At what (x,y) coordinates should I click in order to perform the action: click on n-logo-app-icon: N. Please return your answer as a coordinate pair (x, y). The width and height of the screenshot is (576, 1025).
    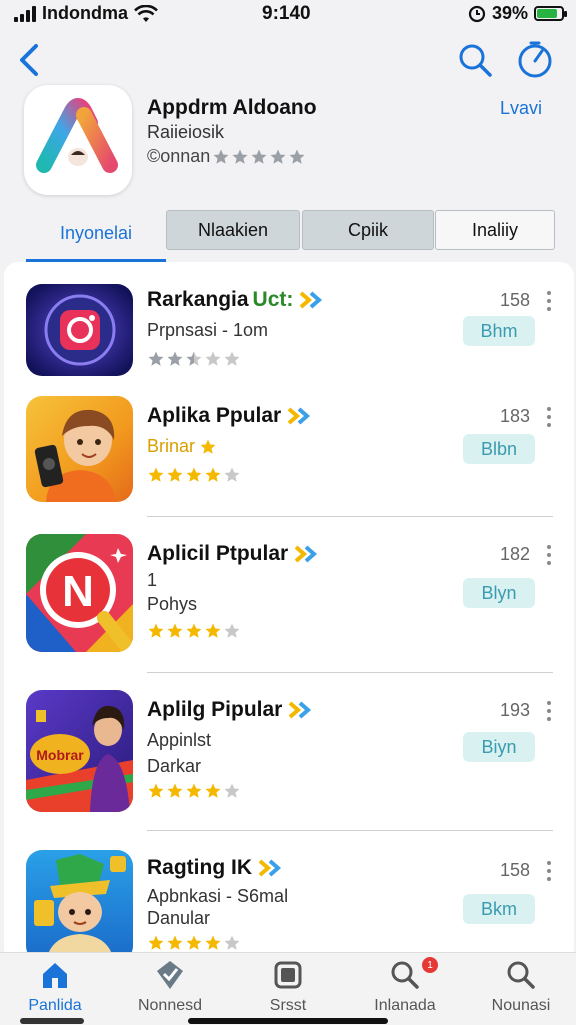
    Looking at the image, I should click on (79, 593).